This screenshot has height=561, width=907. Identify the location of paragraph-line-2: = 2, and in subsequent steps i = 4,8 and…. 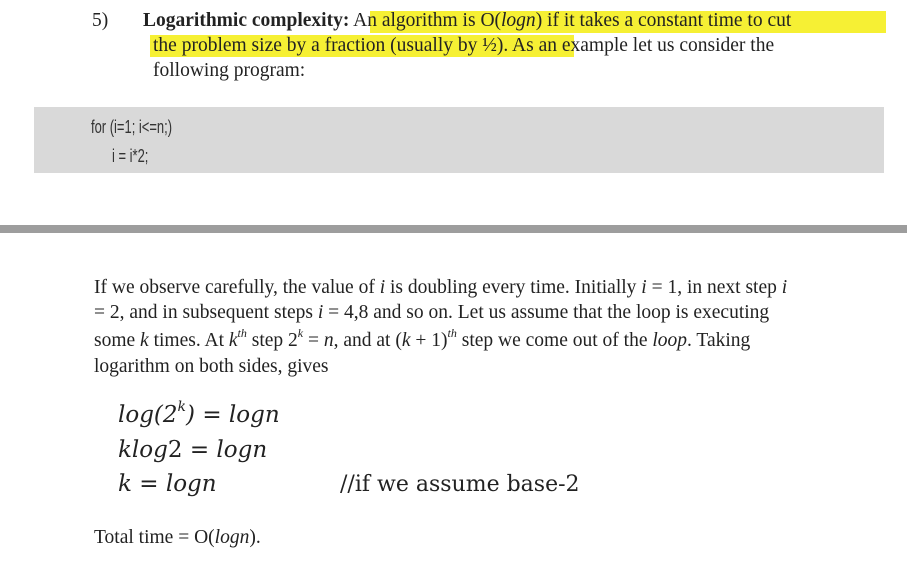
(432, 312).